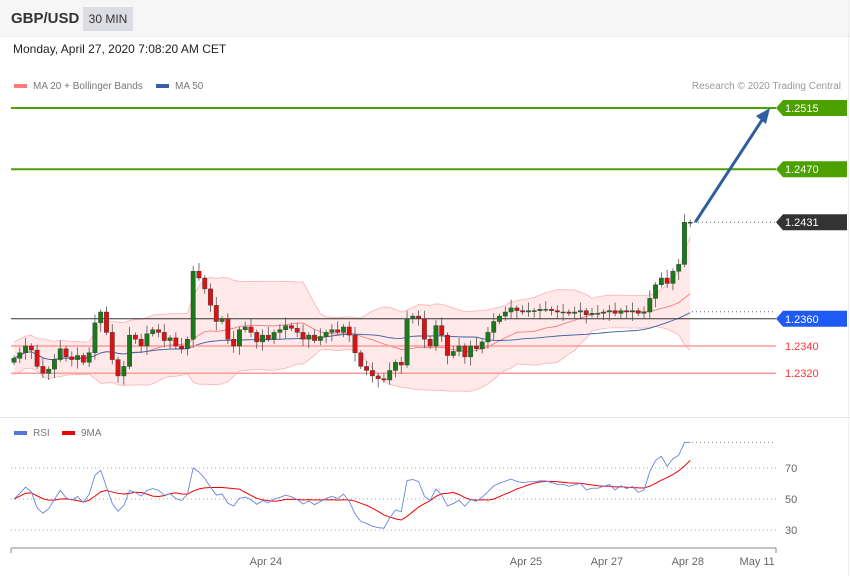 Image resolution: width=850 pixels, height=576 pixels. Describe the element at coordinates (526, 562) in the screenshot. I see `x-tick-Apr-25: Apr 25` at that location.